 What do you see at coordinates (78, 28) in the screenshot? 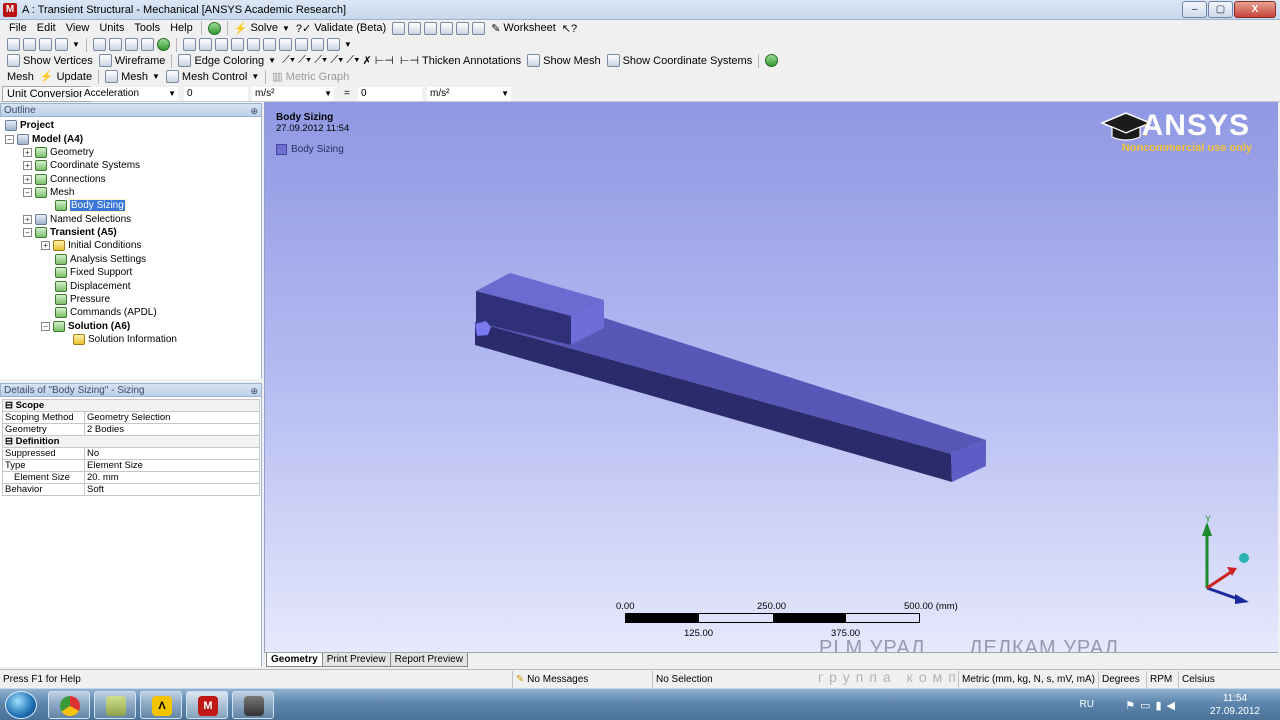
I see `menu-view: View` at bounding box center [78, 28].